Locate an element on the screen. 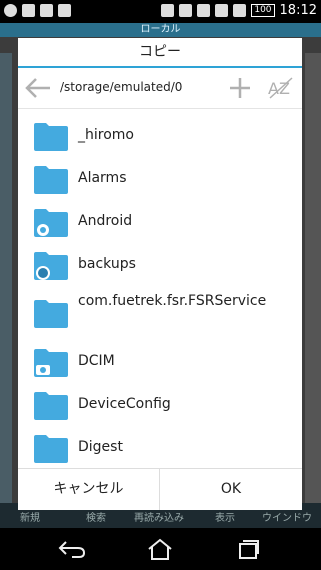 The width and height of the screenshot is (321, 570). file-name: DCIM is located at coordinates (96, 361).